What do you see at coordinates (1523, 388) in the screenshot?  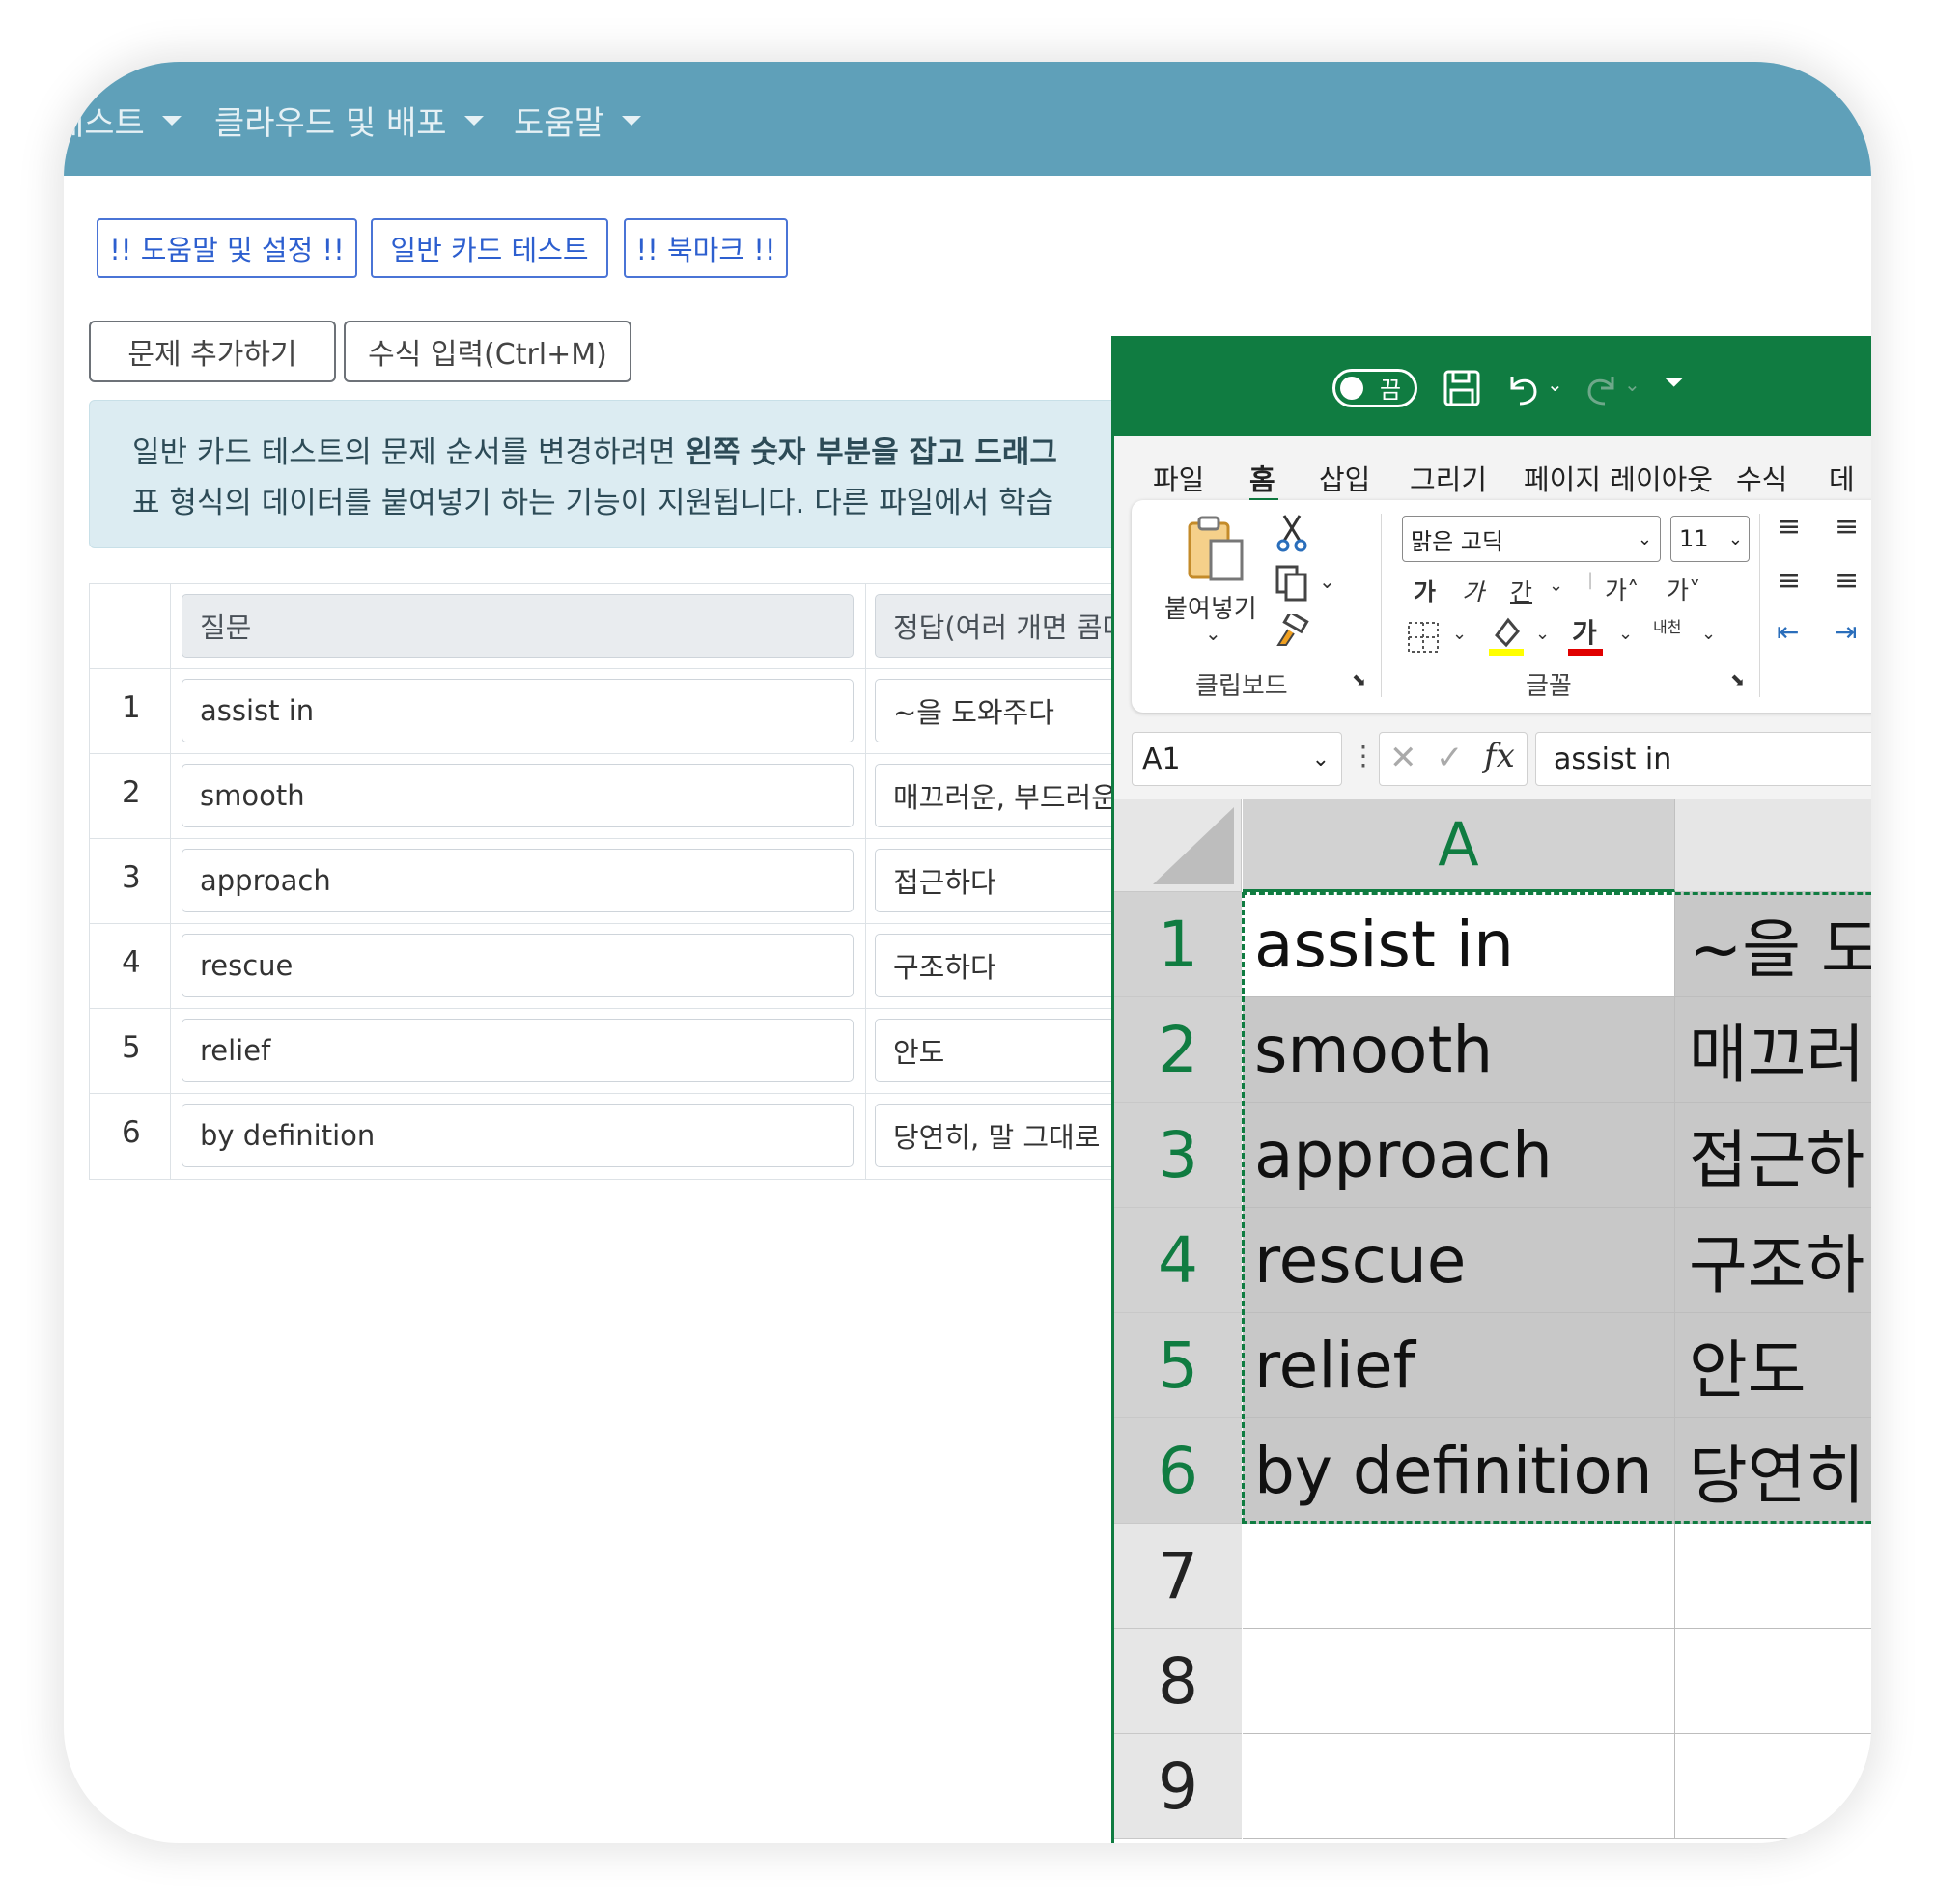 I see `undo-icon` at bounding box center [1523, 388].